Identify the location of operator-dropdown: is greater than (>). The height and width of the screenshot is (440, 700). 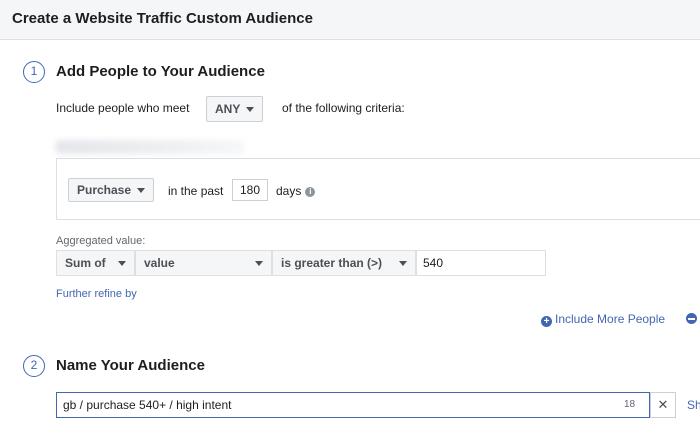
(344, 263).